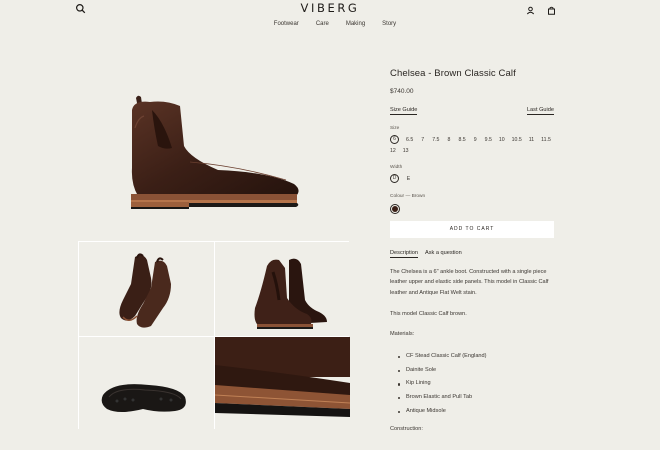 Image resolution: width=660 pixels, height=450 pixels. What do you see at coordinates (394, 139) in the screenshot?
I see `size-option-selected: 6` at bounding box center [394, 139].